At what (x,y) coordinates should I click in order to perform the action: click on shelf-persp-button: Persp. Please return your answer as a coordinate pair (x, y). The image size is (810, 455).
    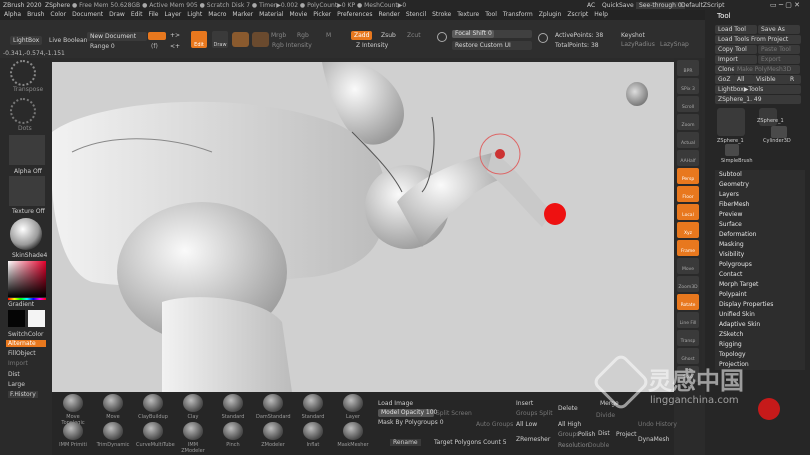
    Looking at the image, I should click on (688, 176).